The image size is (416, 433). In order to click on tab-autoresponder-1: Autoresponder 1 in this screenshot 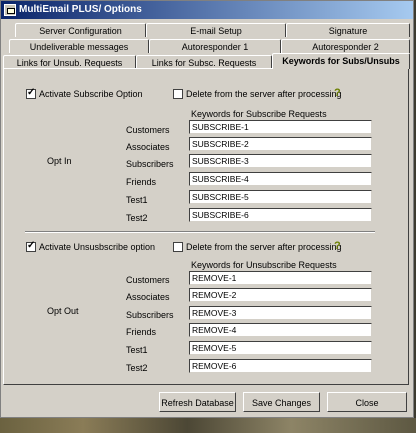, I will do `click(215, 46)`.